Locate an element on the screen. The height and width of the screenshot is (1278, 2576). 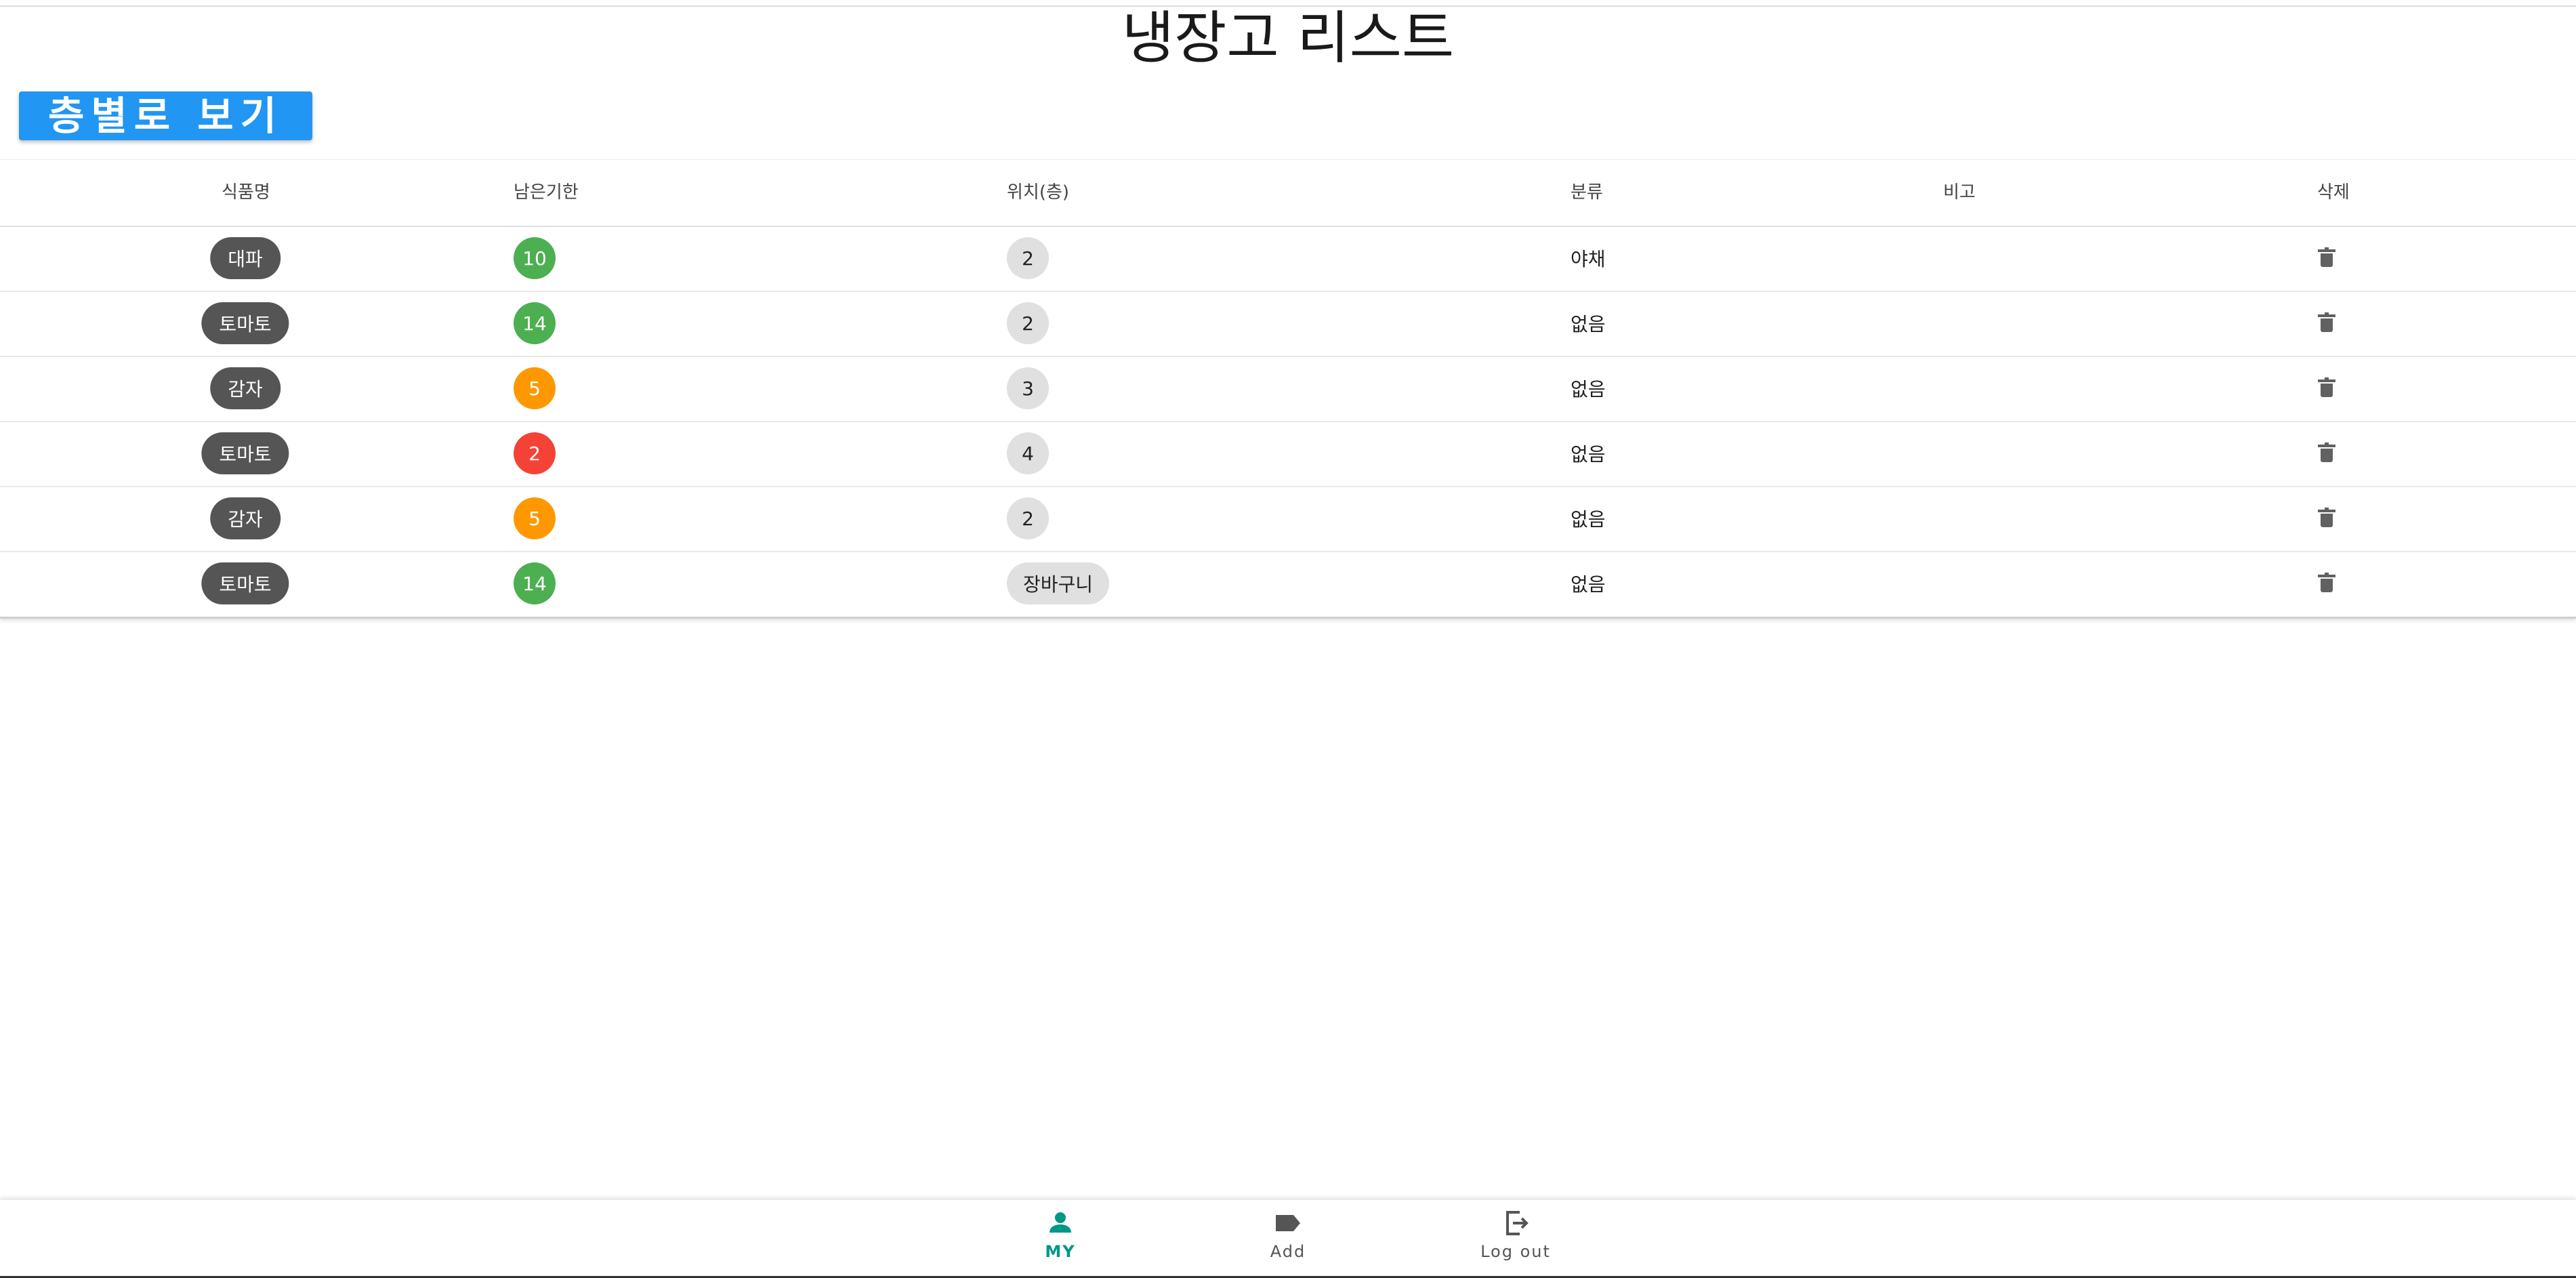
nav-logout-label: Log out is located at coordinates (1515, 1251).